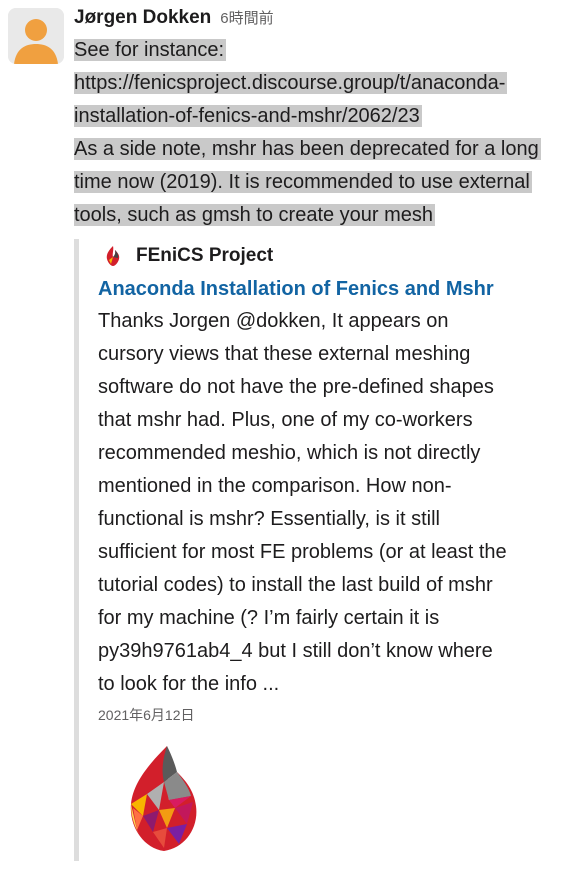 This screenshot has height=871, width=571. What do you see at coordinates (246, 19) in the screenshot?
I see `message-timestamp: 6時間前` at bounding box center [246, 19].